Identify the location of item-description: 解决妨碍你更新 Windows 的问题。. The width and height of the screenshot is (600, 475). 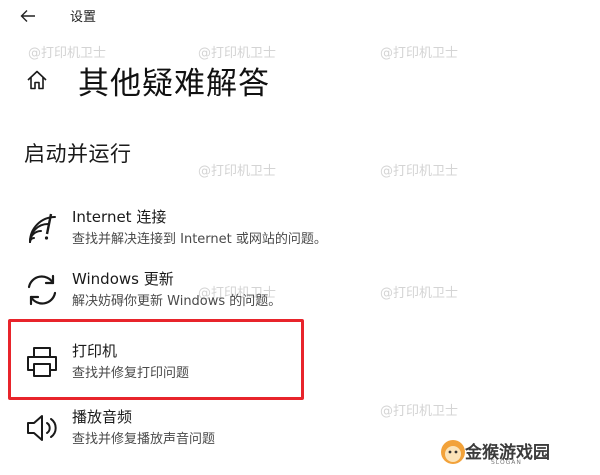
(177, 301).